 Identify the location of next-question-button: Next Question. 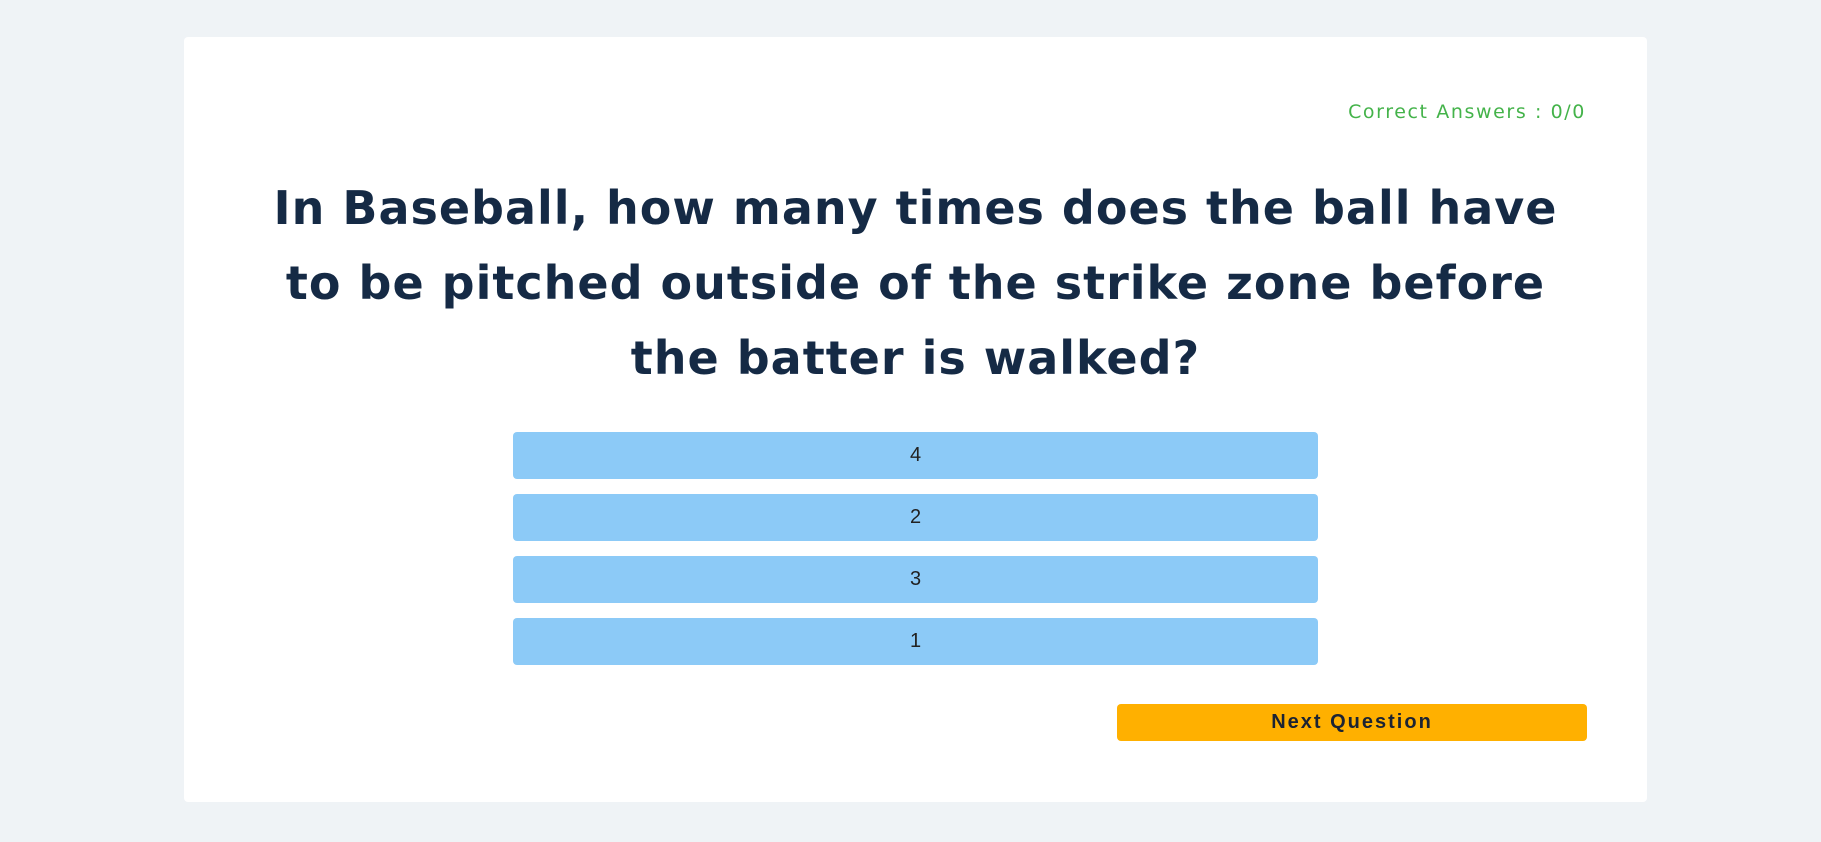
(1352, 722).